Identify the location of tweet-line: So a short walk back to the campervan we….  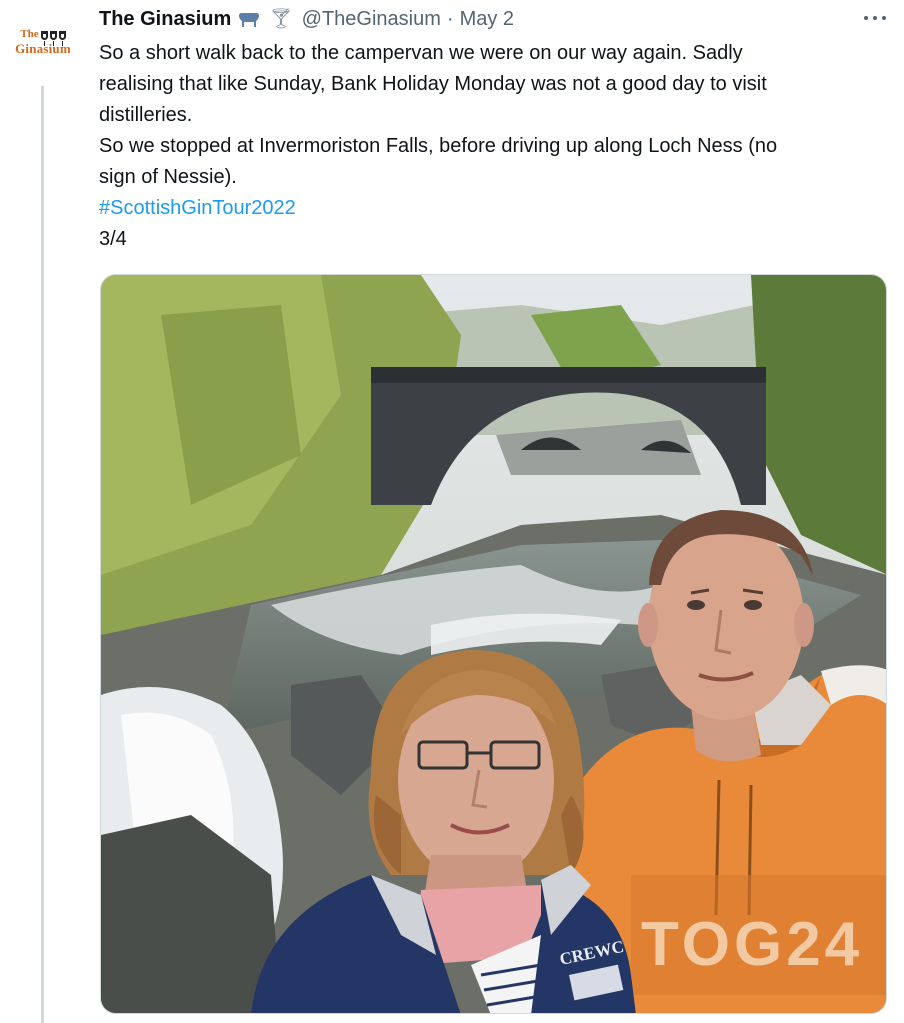
(421, 53).